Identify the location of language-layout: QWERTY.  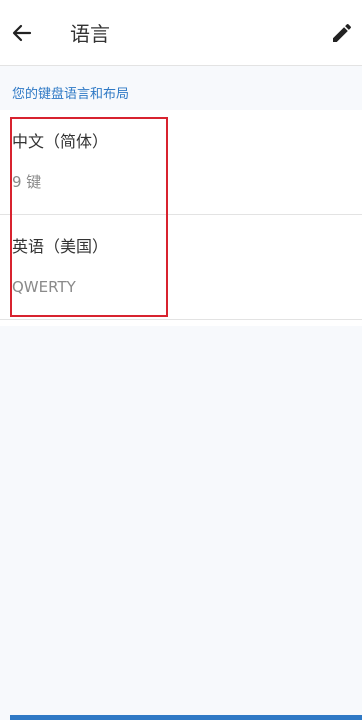
(44, 287).